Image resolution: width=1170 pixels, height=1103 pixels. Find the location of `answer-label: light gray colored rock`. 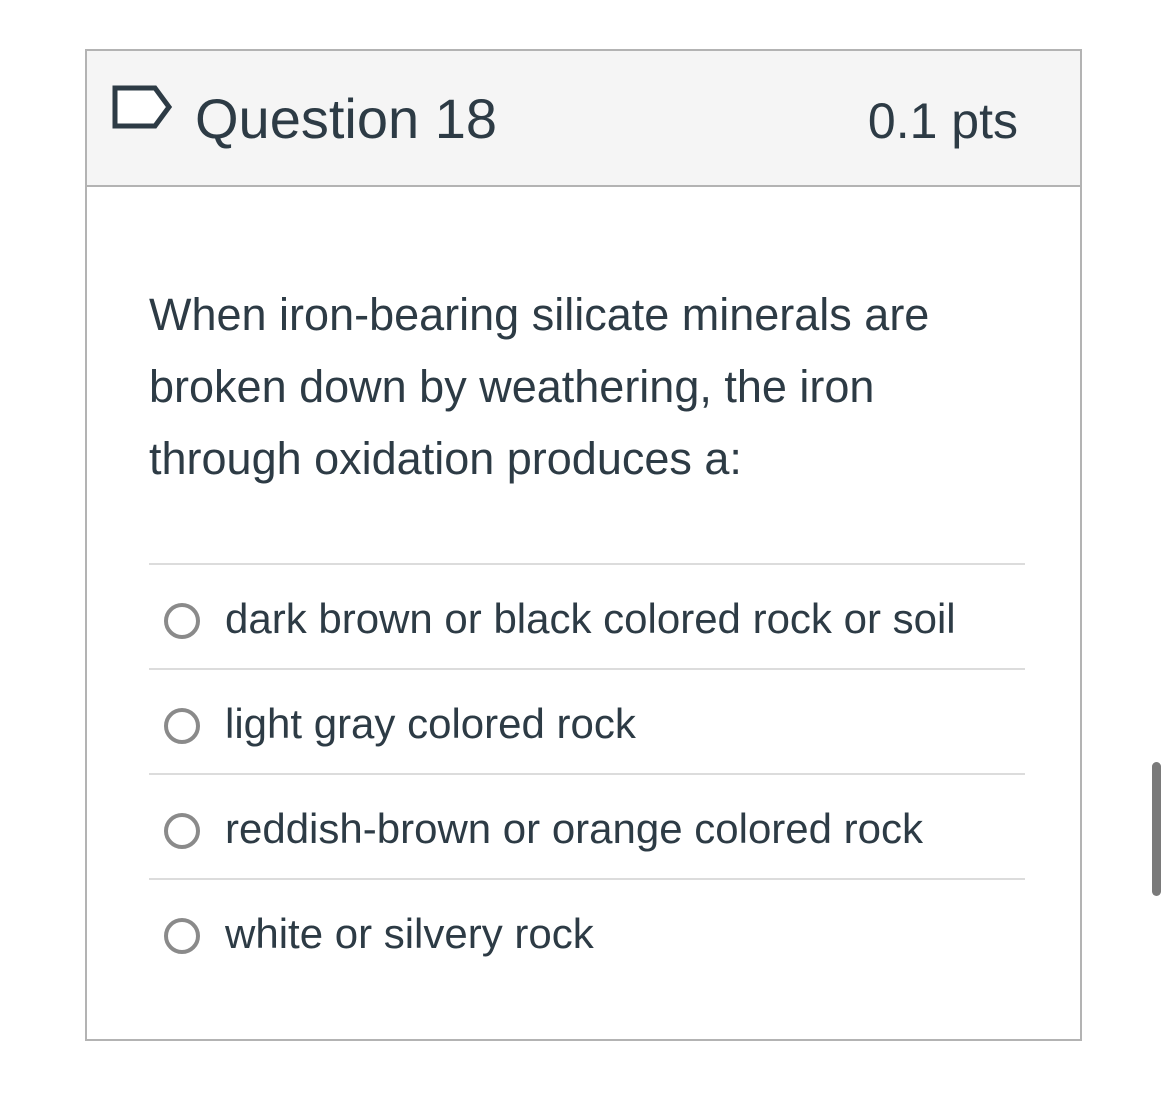

answer-label: light gray colored rock is located at coordinates (430, 724).